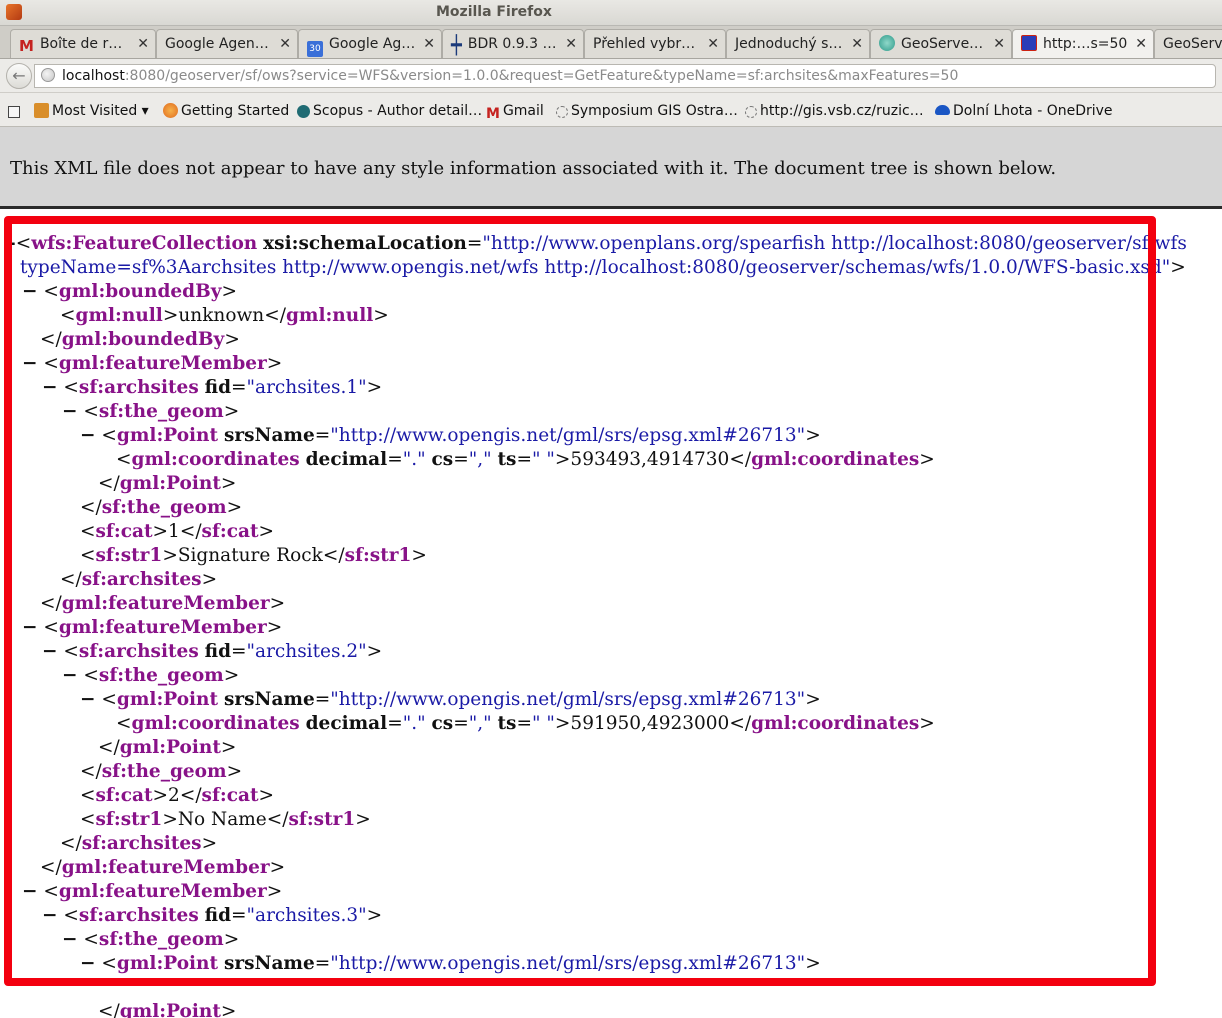  I want to click on xml-line-archsites-open: − <sf:archsites fid="archsites.2">, so click(212, 652).